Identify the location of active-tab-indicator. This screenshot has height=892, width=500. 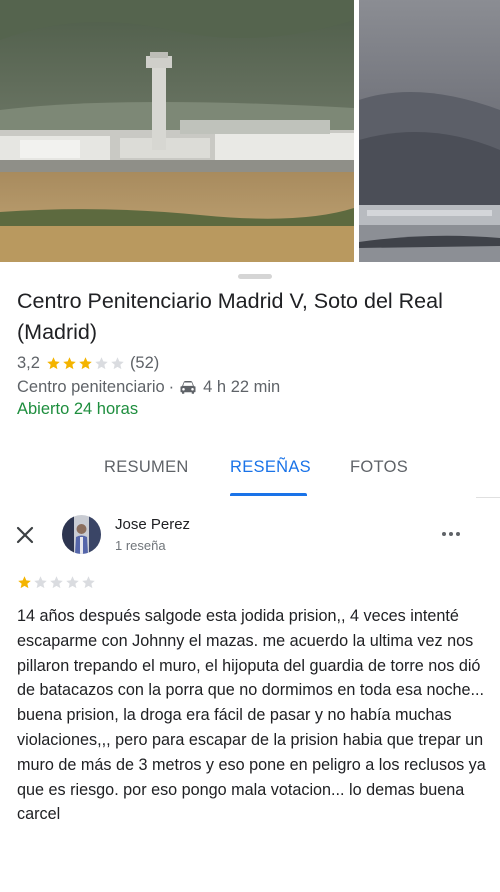
(268, 494).